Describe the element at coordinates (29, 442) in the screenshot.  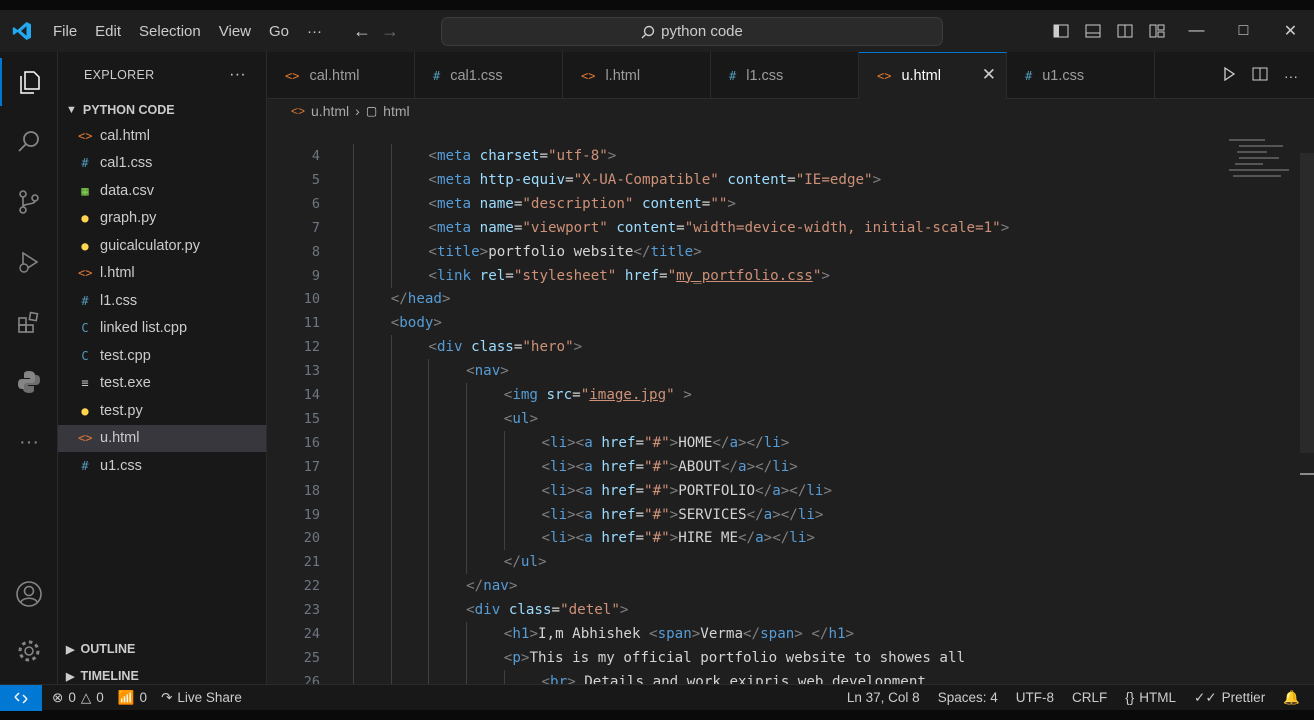
I see `more-views-icon: ···` at that location.